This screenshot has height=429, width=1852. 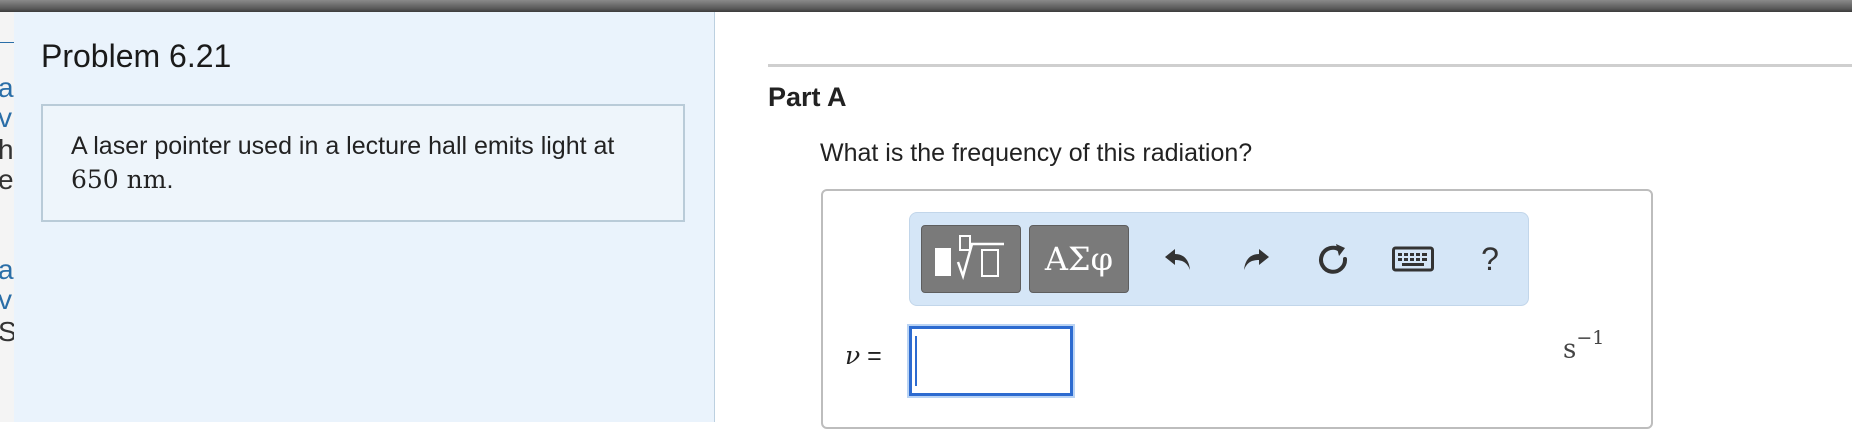 I want to click on answer-input, so click(x=991, y=361).